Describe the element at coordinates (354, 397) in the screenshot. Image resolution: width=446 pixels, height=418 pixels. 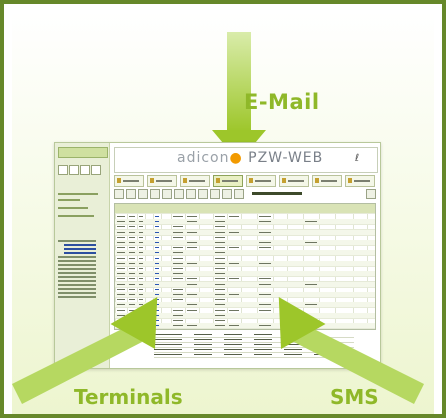
I see `sms-label: SMS` at that location.